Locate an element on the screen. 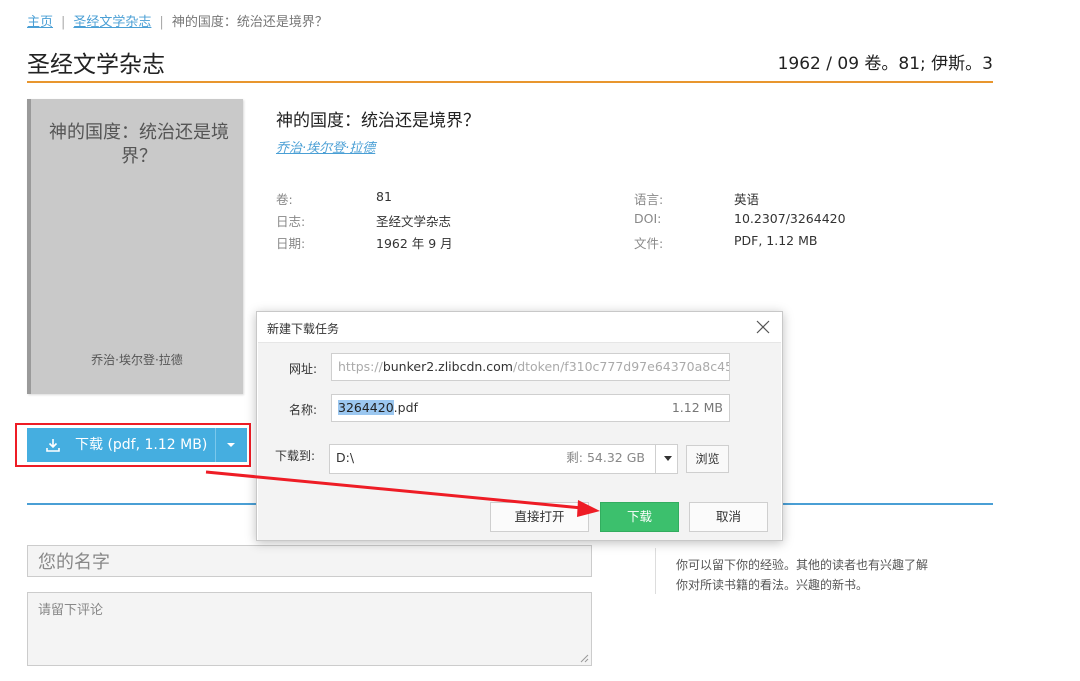  meta-file-label: 文件: is located at coordinates (649, 243).